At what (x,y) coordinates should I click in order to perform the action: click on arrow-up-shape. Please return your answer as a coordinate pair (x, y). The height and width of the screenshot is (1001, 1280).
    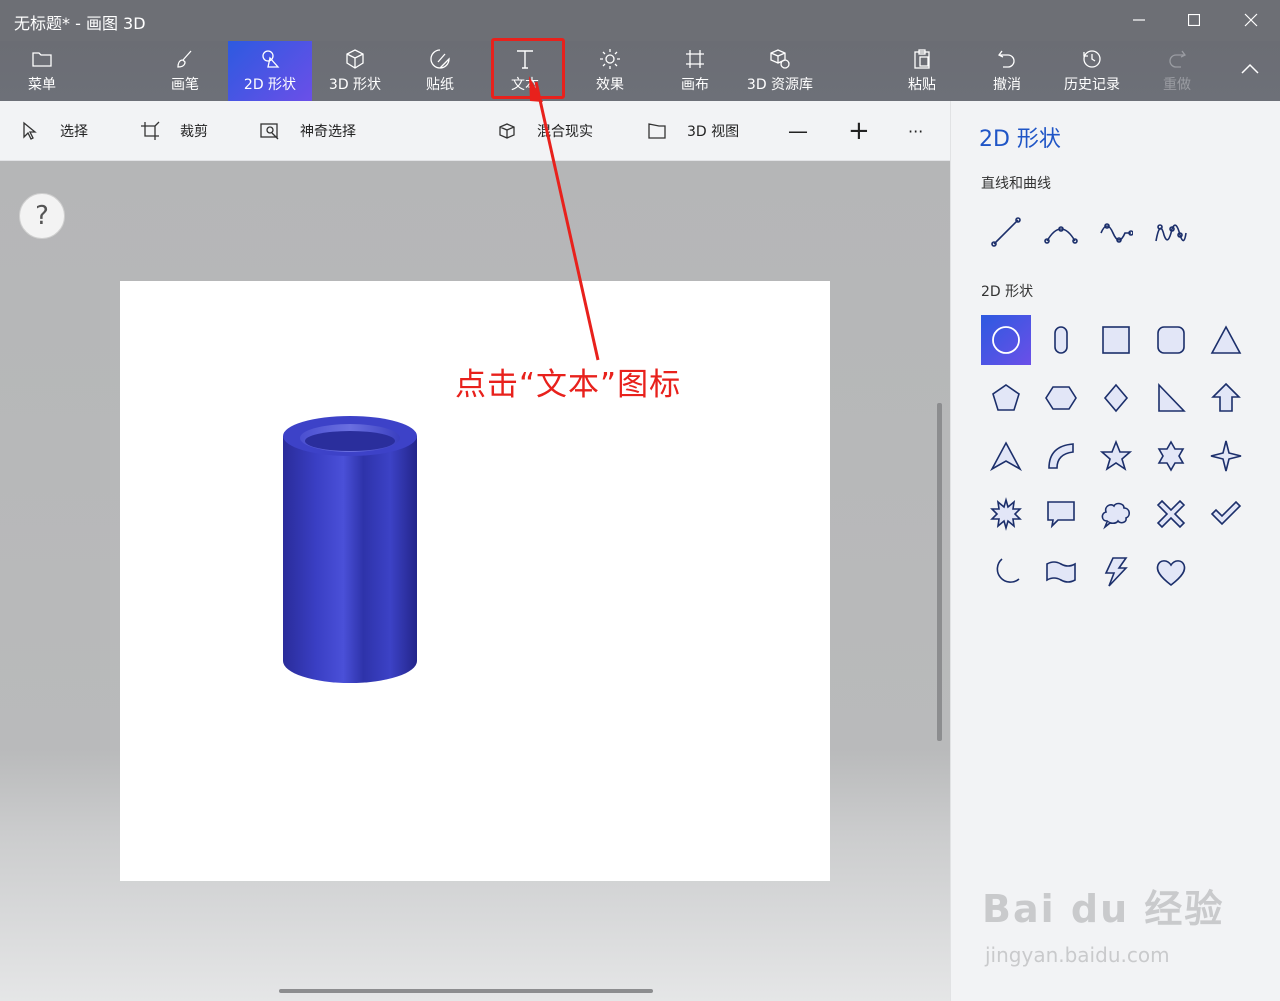
    Looking at the image, I should click on (1226, 398).